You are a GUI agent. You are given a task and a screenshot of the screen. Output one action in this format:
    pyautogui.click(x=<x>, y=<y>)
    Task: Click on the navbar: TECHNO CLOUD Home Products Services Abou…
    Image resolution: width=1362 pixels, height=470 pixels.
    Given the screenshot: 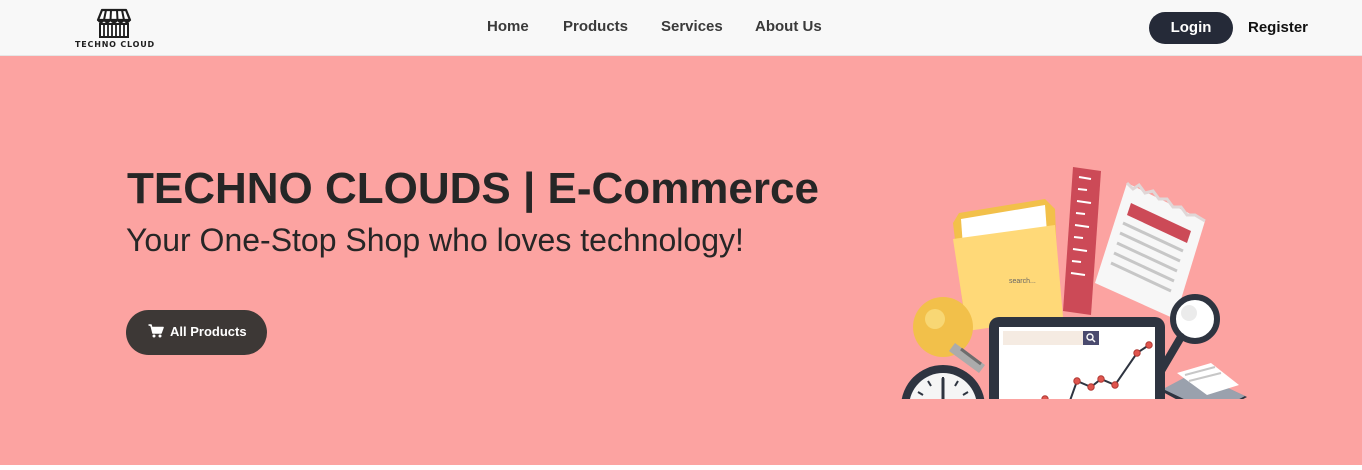 What is the action you would take?
    pyautogui.click(x=681, y=28)
    